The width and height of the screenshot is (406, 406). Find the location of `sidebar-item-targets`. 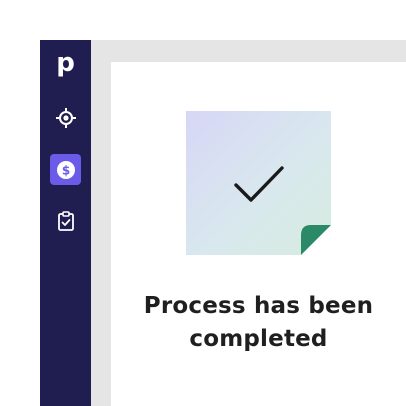

sidebar-item-targets is located at coordinates (65, 117).